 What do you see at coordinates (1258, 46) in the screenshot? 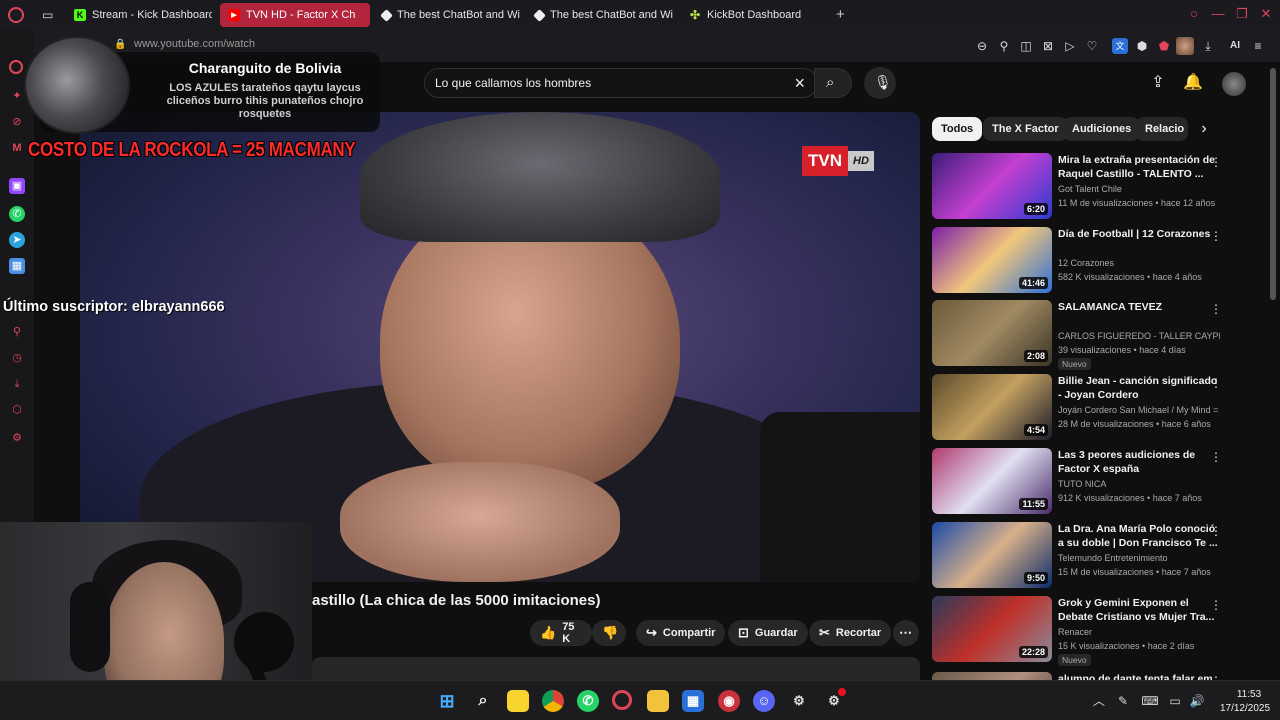
I see `menu-icon: ≡` at bounding box center [1258, 46].